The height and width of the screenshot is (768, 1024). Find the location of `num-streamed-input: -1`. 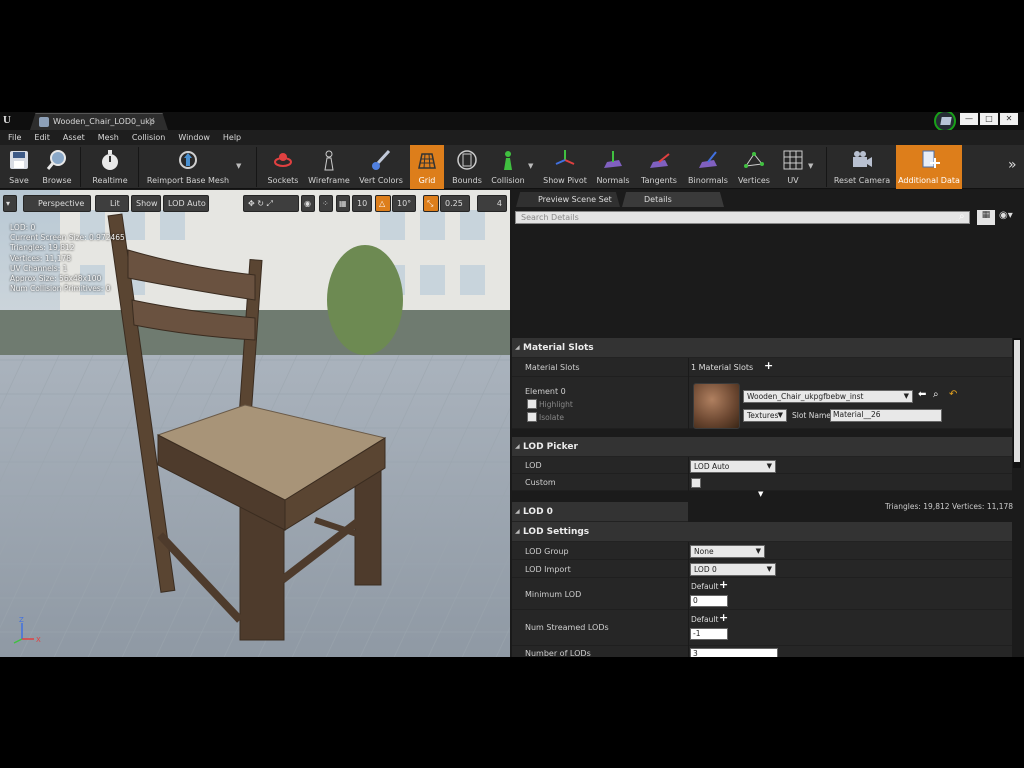

num-streamed-input: -1 is located at coordinates (709, 634).